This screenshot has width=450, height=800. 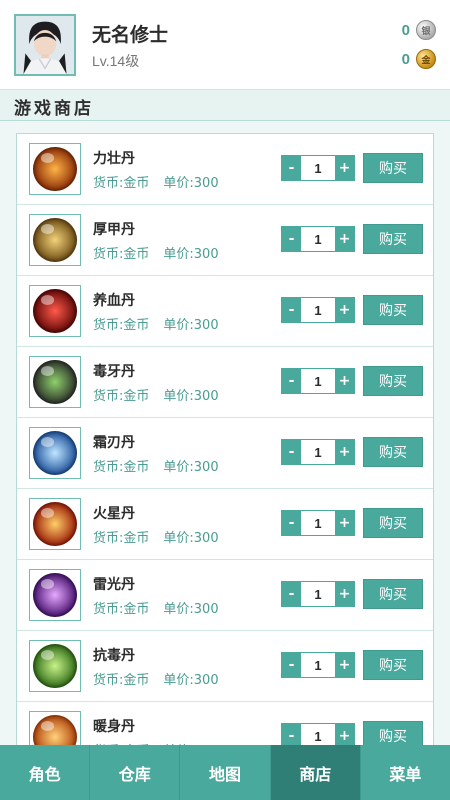 I want to click on thunder-orb-icon, so click(x=55, y=595).